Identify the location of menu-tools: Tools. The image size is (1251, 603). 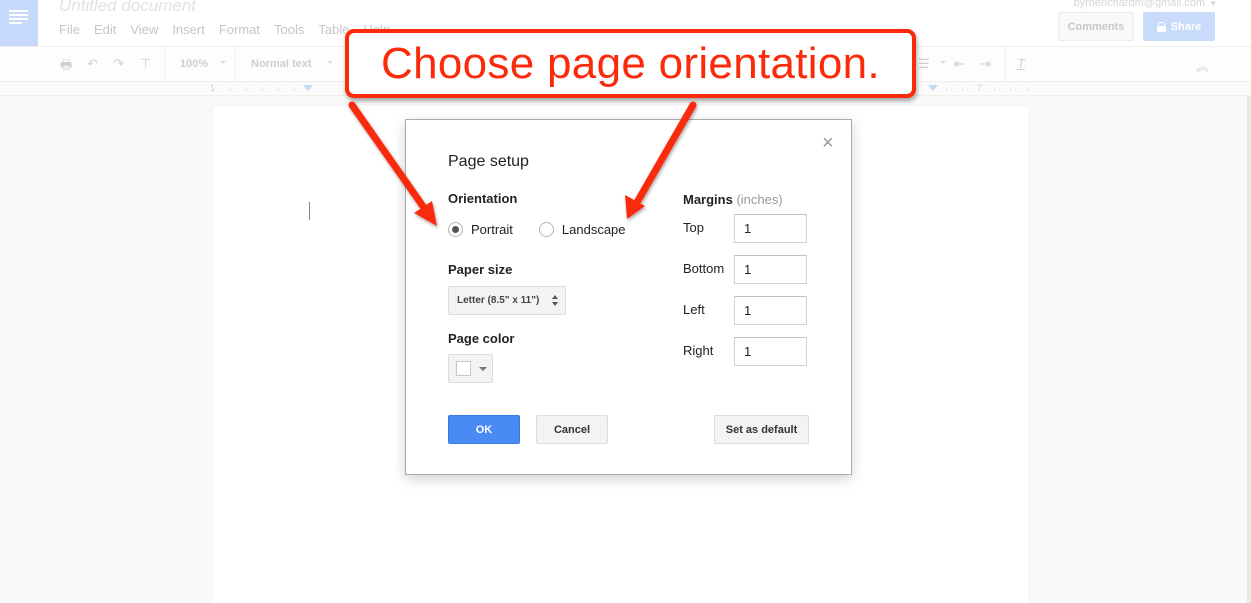
(289, 29).